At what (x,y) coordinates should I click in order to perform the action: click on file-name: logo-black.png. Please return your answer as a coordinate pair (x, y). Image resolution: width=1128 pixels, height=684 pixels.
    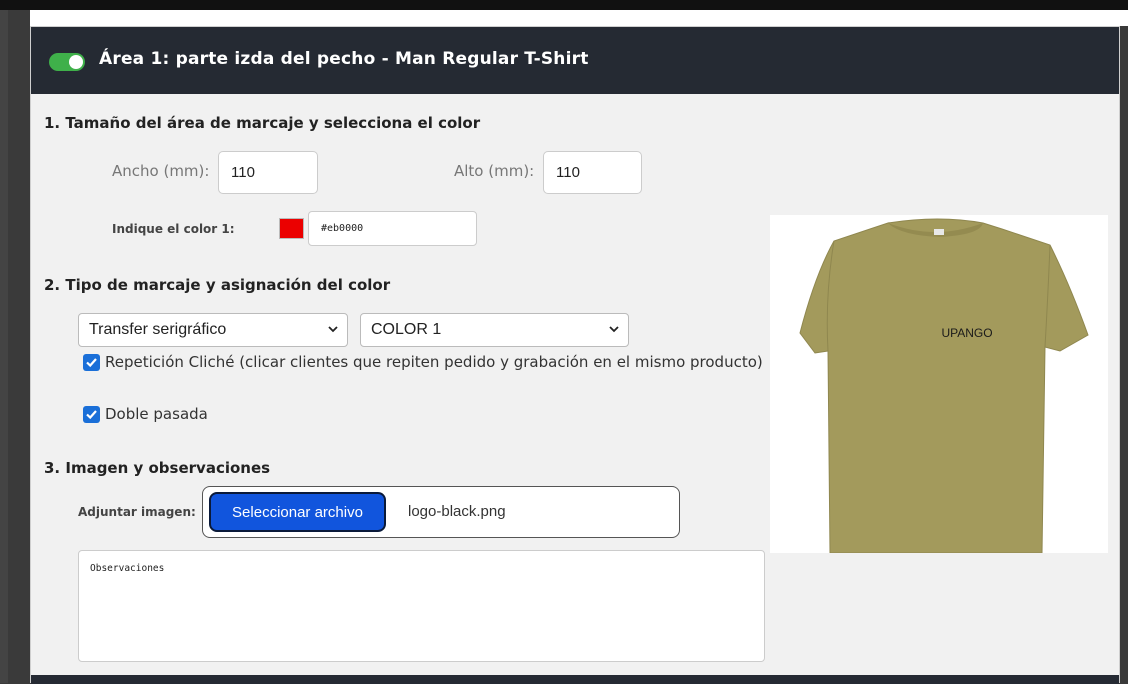
    Looking at the image, I should click on (457, 511).